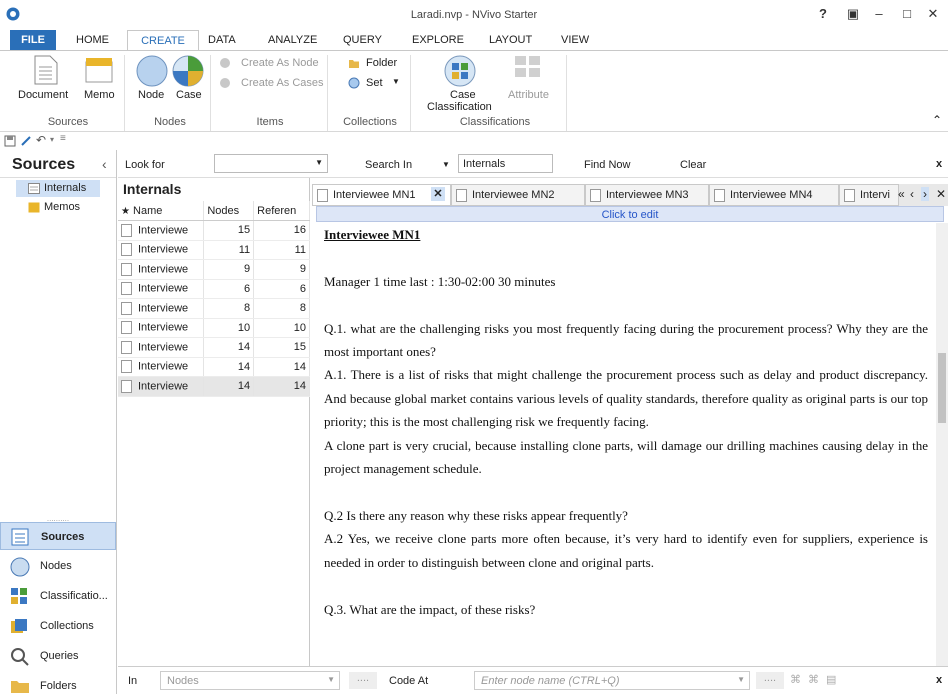 The image size is (948, 700). Describe the element at coordinates (647, 195) in the screenshot. I see `tab-interviewee-mn3: Interviewee MN3` at that location.